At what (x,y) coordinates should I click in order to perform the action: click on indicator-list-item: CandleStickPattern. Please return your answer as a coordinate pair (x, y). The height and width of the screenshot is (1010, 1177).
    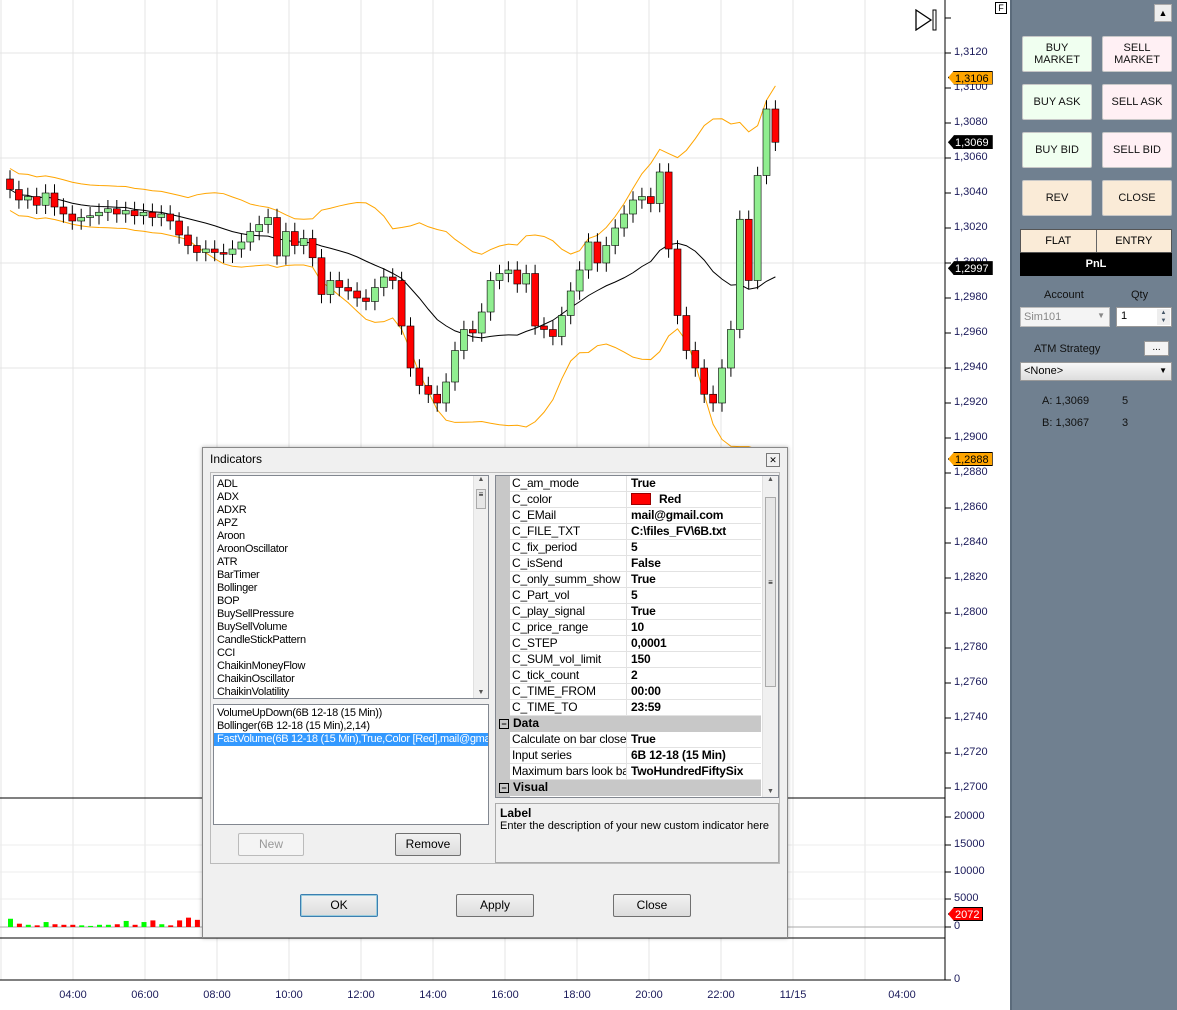
    Looking at the image, I should click on (351, 640).